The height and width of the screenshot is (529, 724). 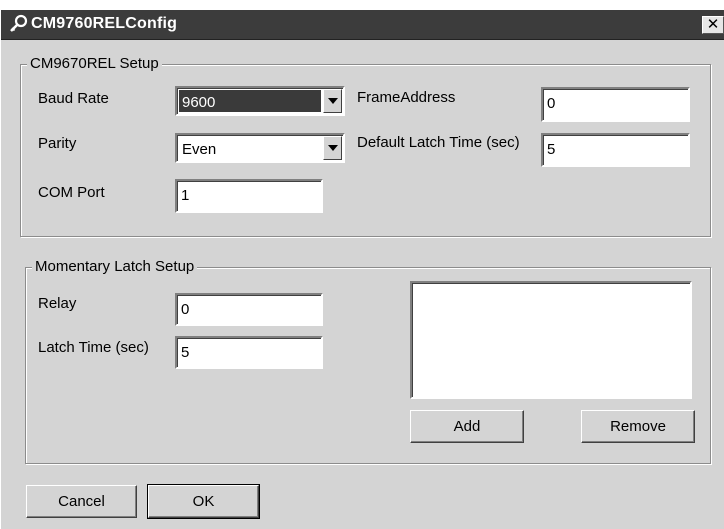 What do you see at coordinates (260, 148) in the screenshot?
I see `parity-select: Even` at bounding box center [260, 148].